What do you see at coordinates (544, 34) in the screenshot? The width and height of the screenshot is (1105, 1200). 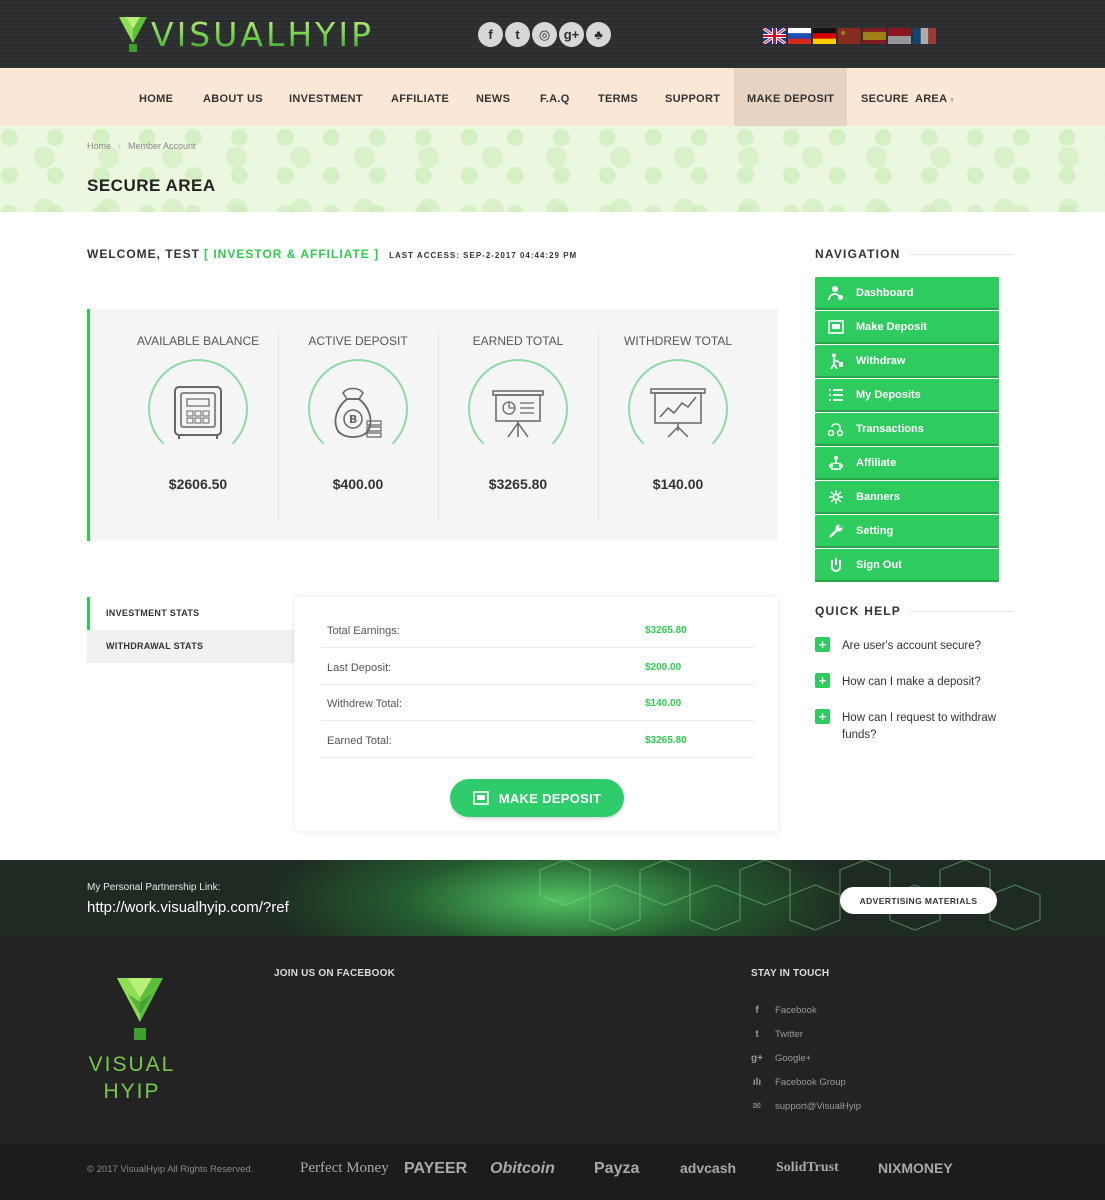 I see `instagram-icon: ◎` at bounding box center [544, 34].